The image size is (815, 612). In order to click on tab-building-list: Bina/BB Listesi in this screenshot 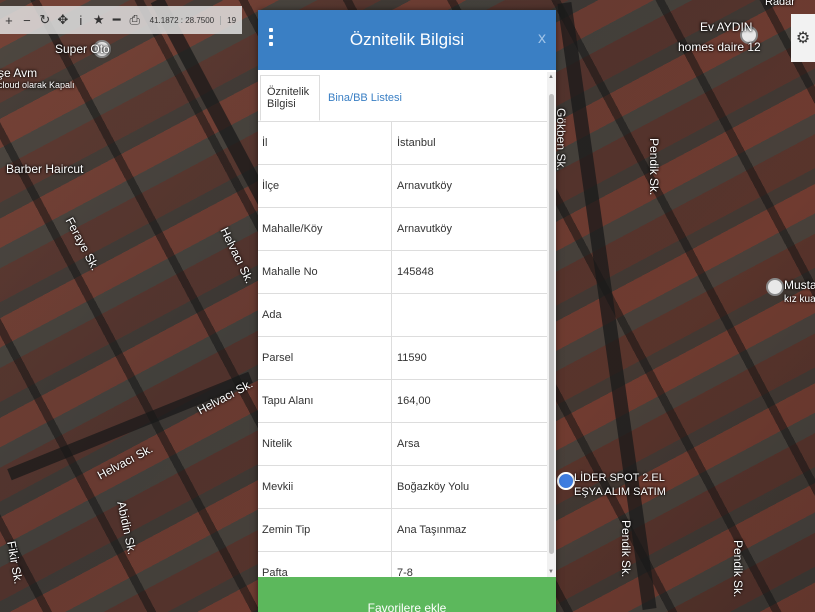, I will do `click(365, 98)`.